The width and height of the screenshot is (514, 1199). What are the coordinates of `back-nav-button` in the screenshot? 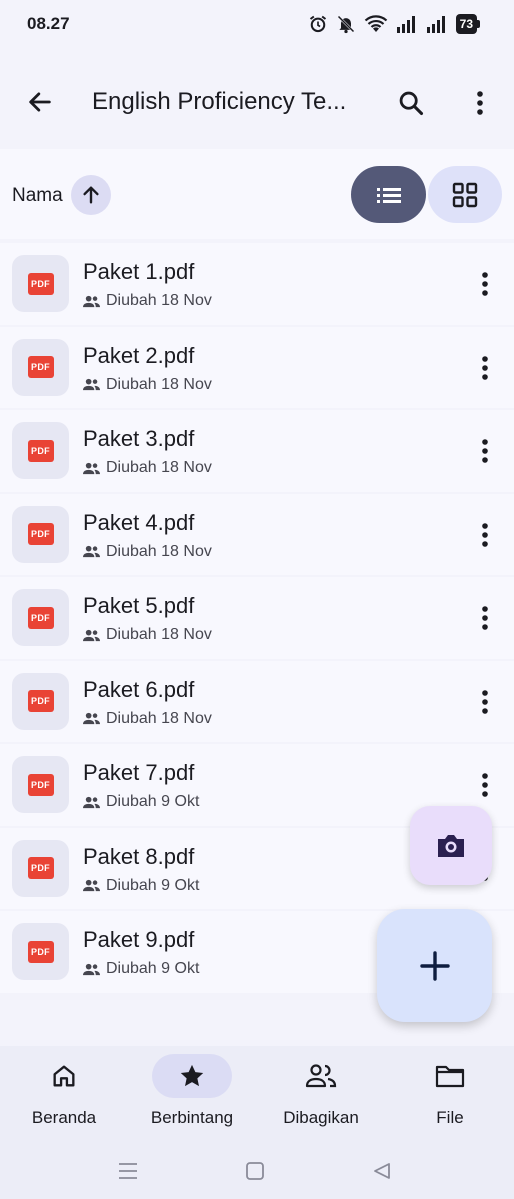 It's located at (382, 1171).